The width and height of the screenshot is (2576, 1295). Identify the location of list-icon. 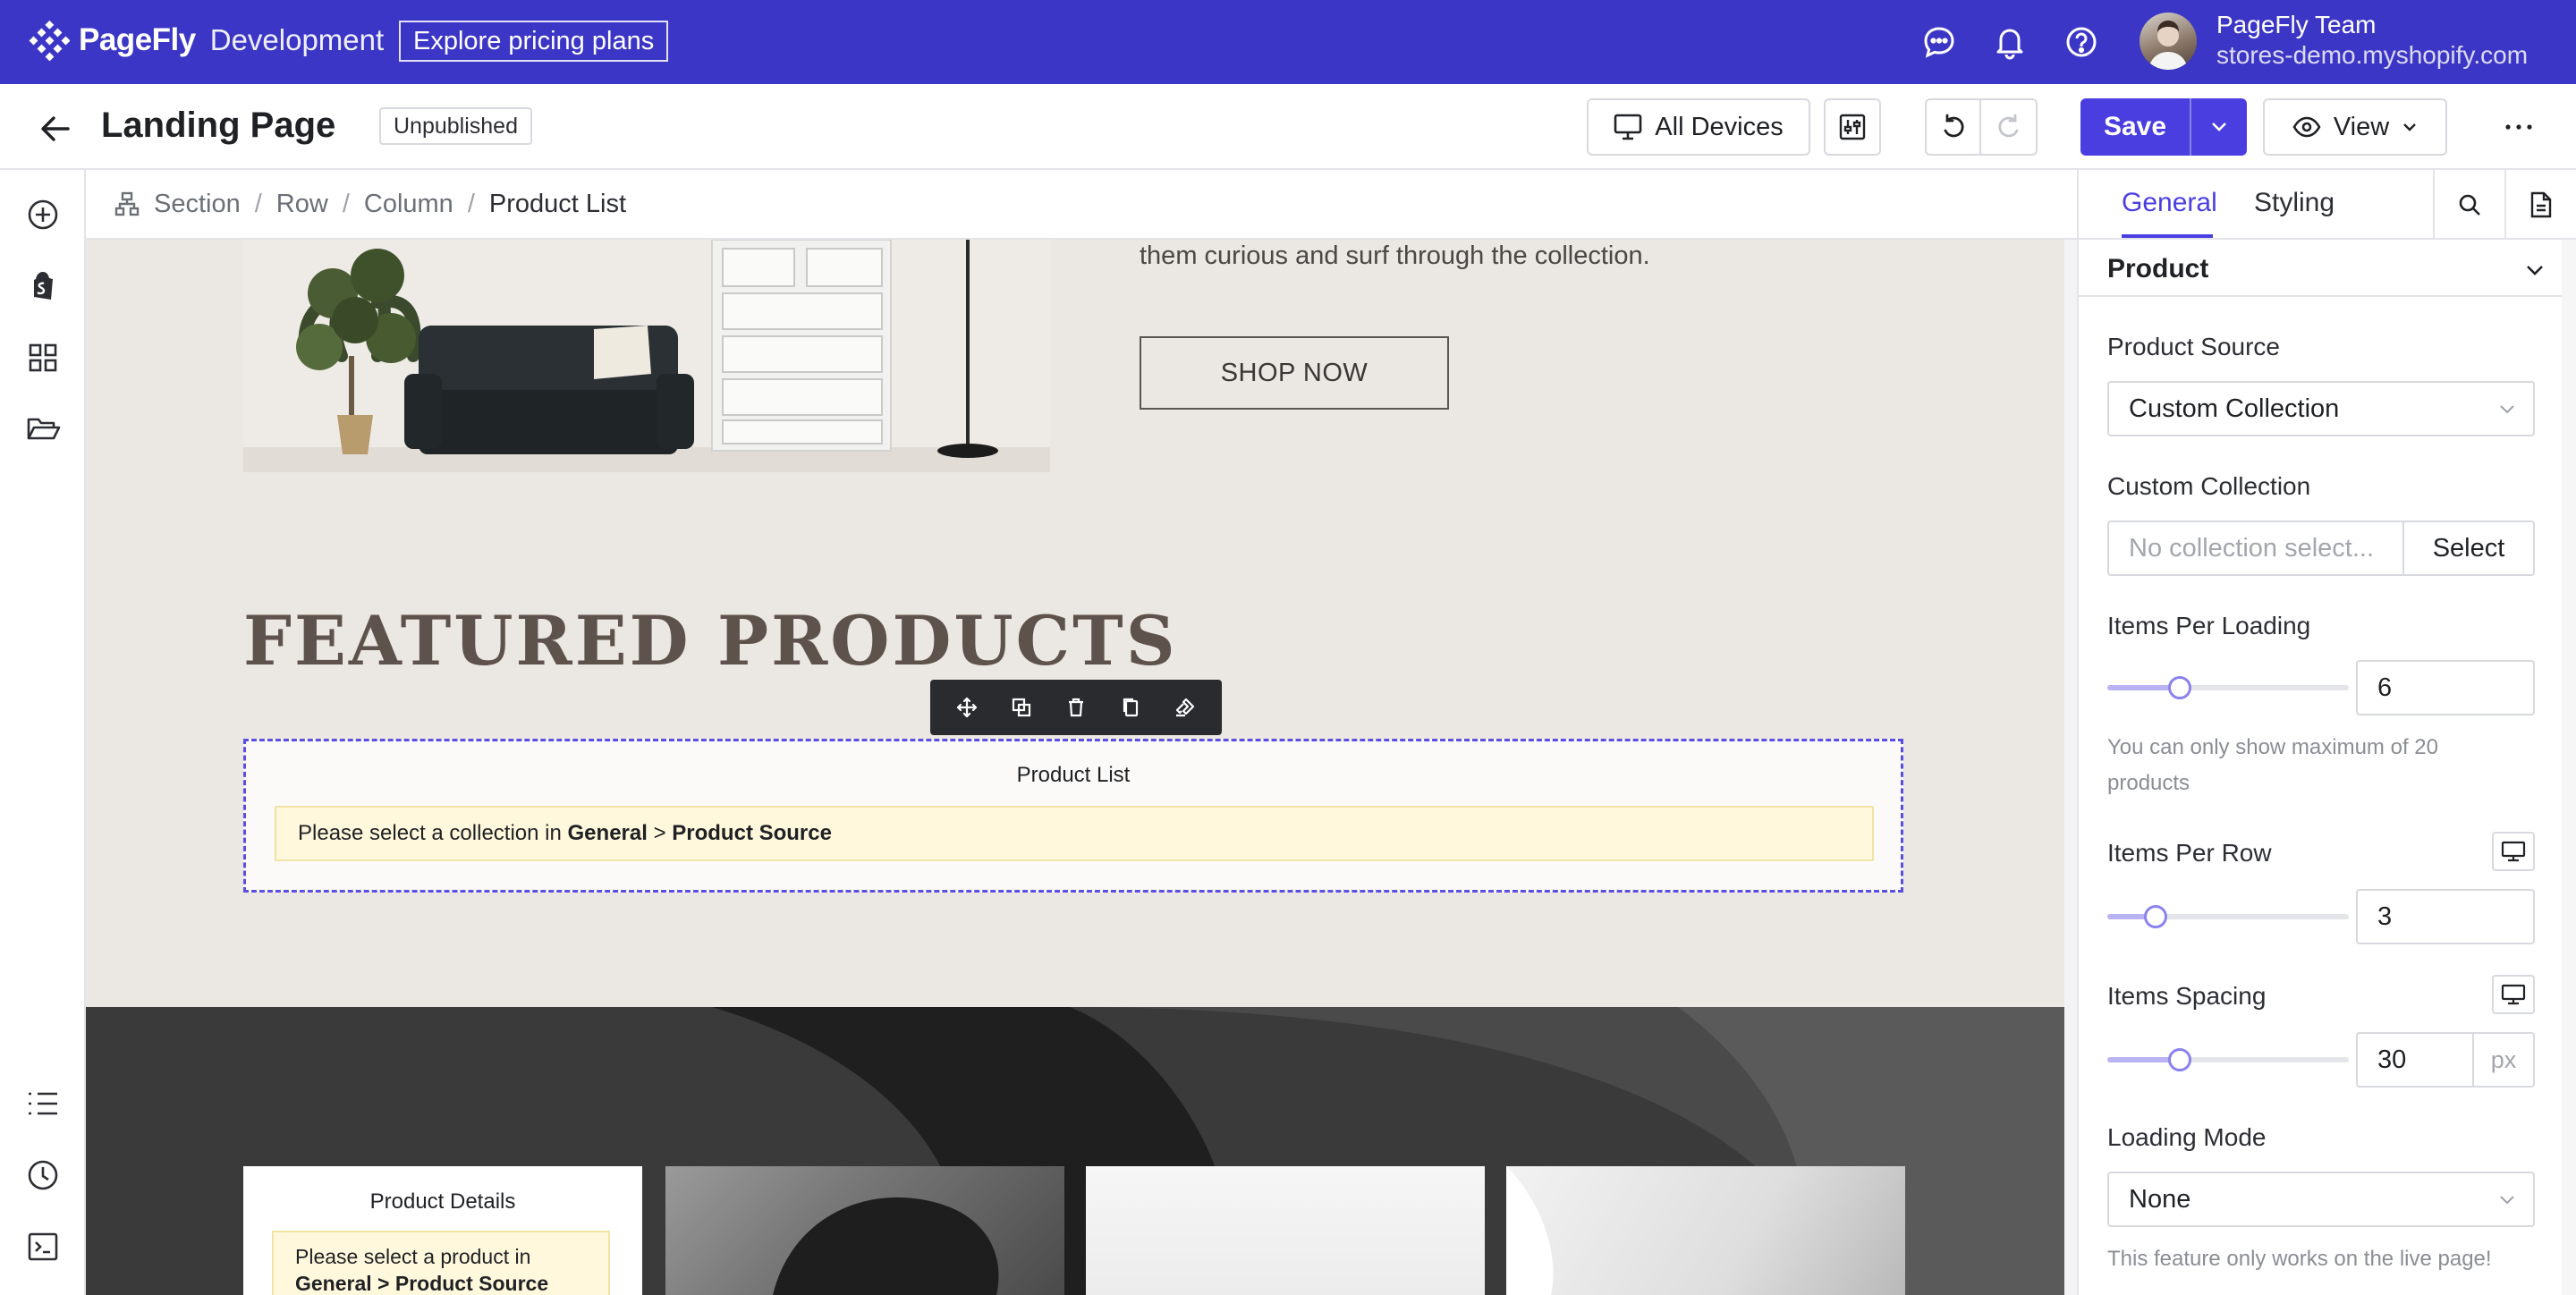
(43, 1103).